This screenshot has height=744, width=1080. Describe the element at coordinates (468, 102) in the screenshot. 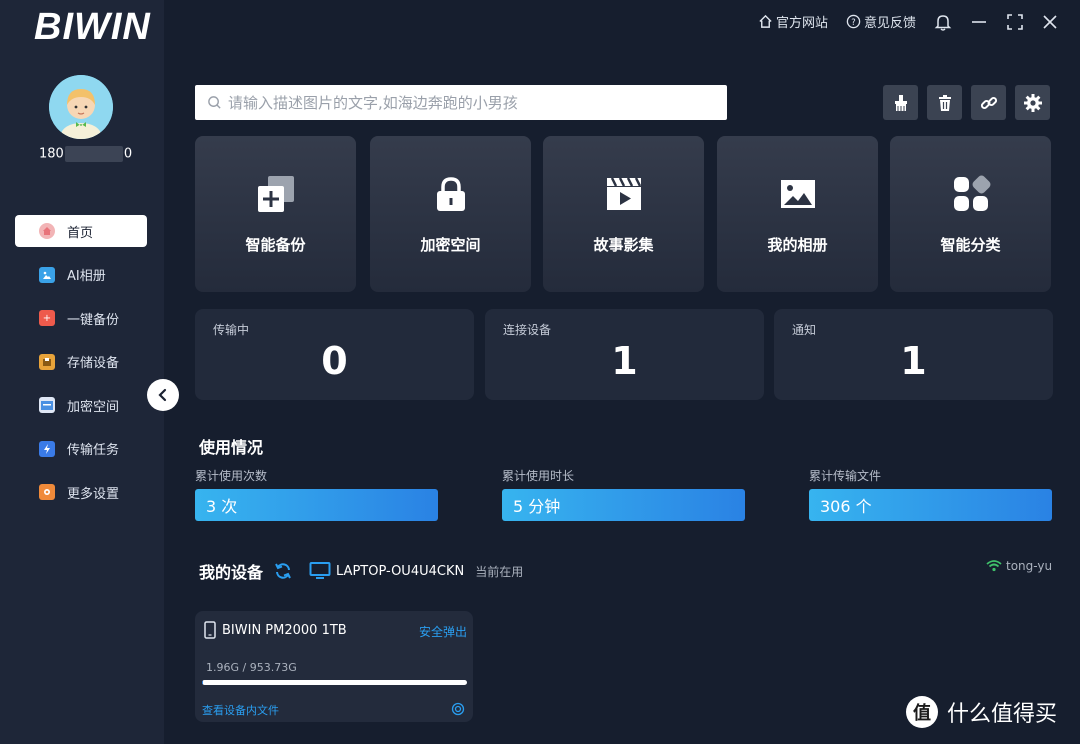

I see `search-input` at that location.